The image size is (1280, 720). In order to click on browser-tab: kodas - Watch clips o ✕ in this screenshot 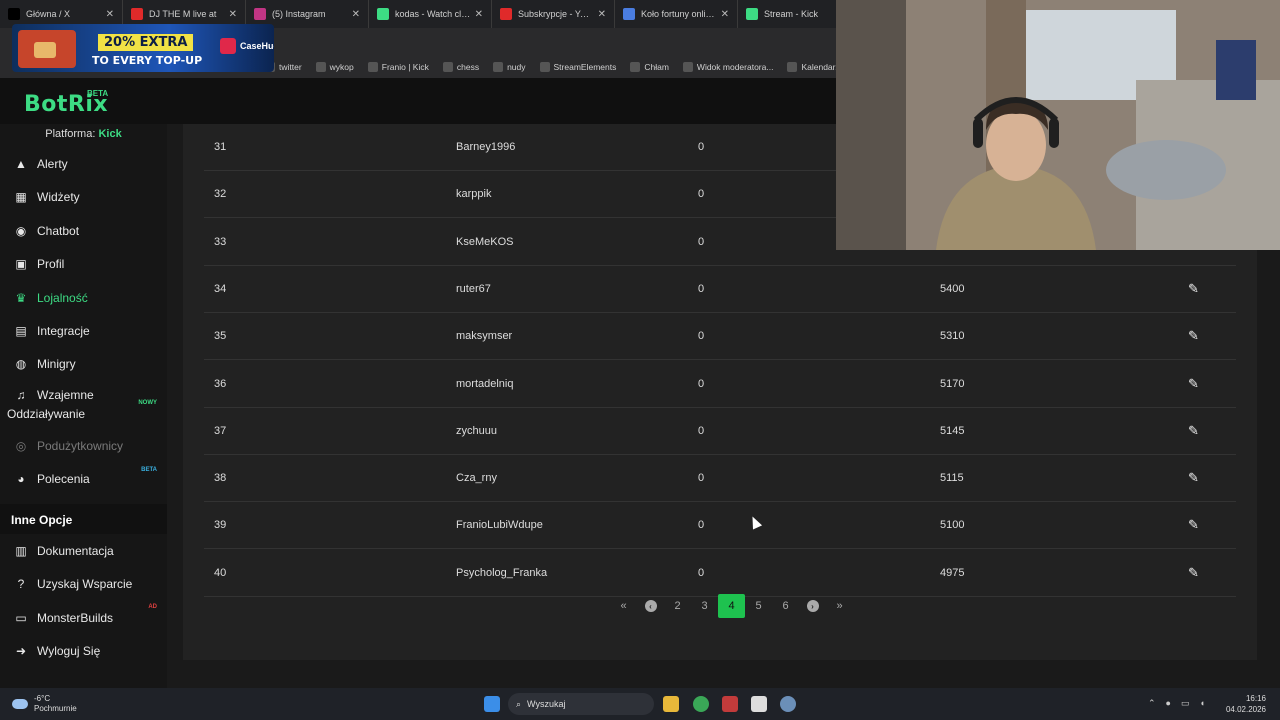, I will do `click(430, 14)`.